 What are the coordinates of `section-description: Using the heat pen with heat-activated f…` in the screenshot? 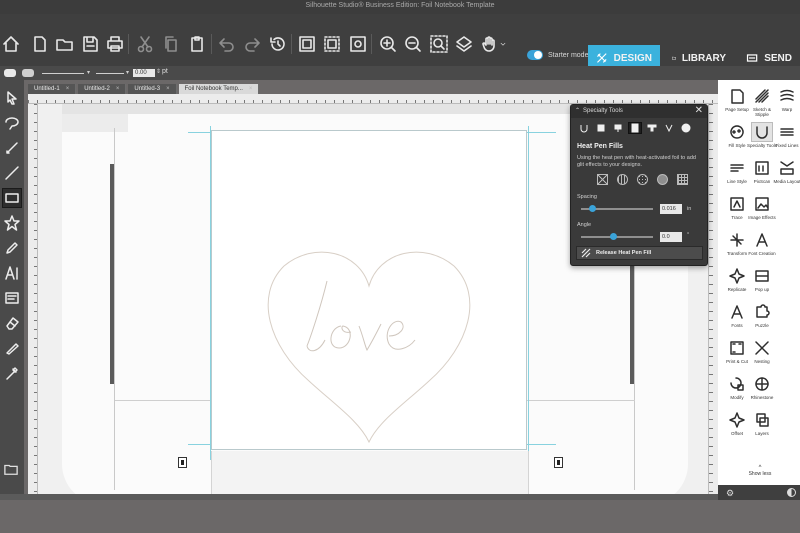 It's located at (636, 161).